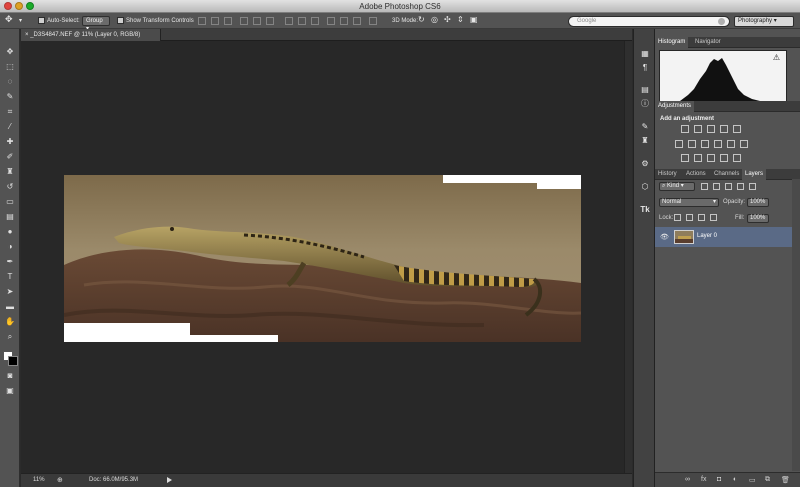 The width and height of the screenshot is (800, 487). Describe the element at coordinates (357, 21) in the screenshot. I see `distribute-right-icon` at that location.